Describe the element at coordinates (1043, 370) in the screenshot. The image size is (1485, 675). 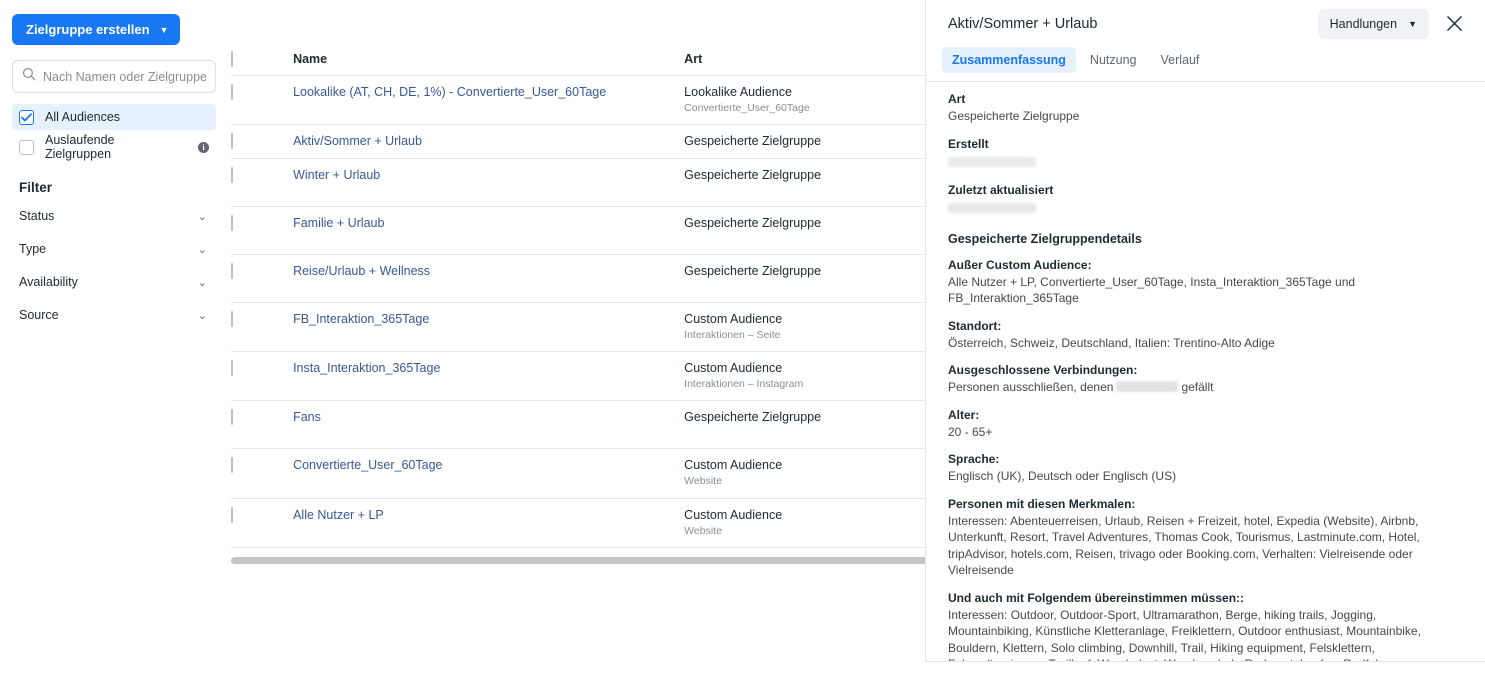
I see `detail-excluded-connections-label: Ausgeschlossene Verbindungen:` at that location.